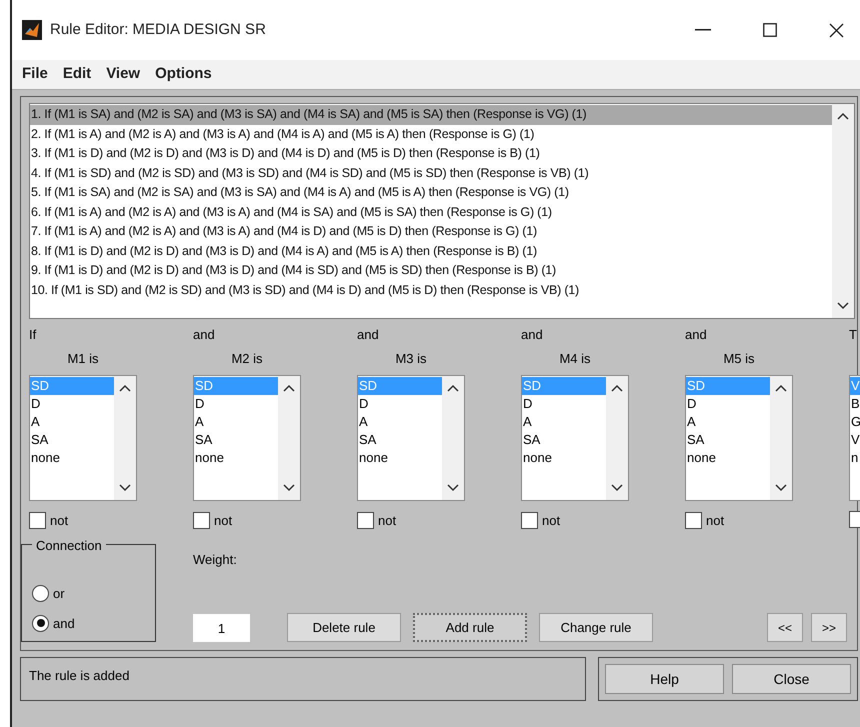  Describe the element at coordinates (855, 403) in the screenshot. I see `listbox-option: B` at that location.